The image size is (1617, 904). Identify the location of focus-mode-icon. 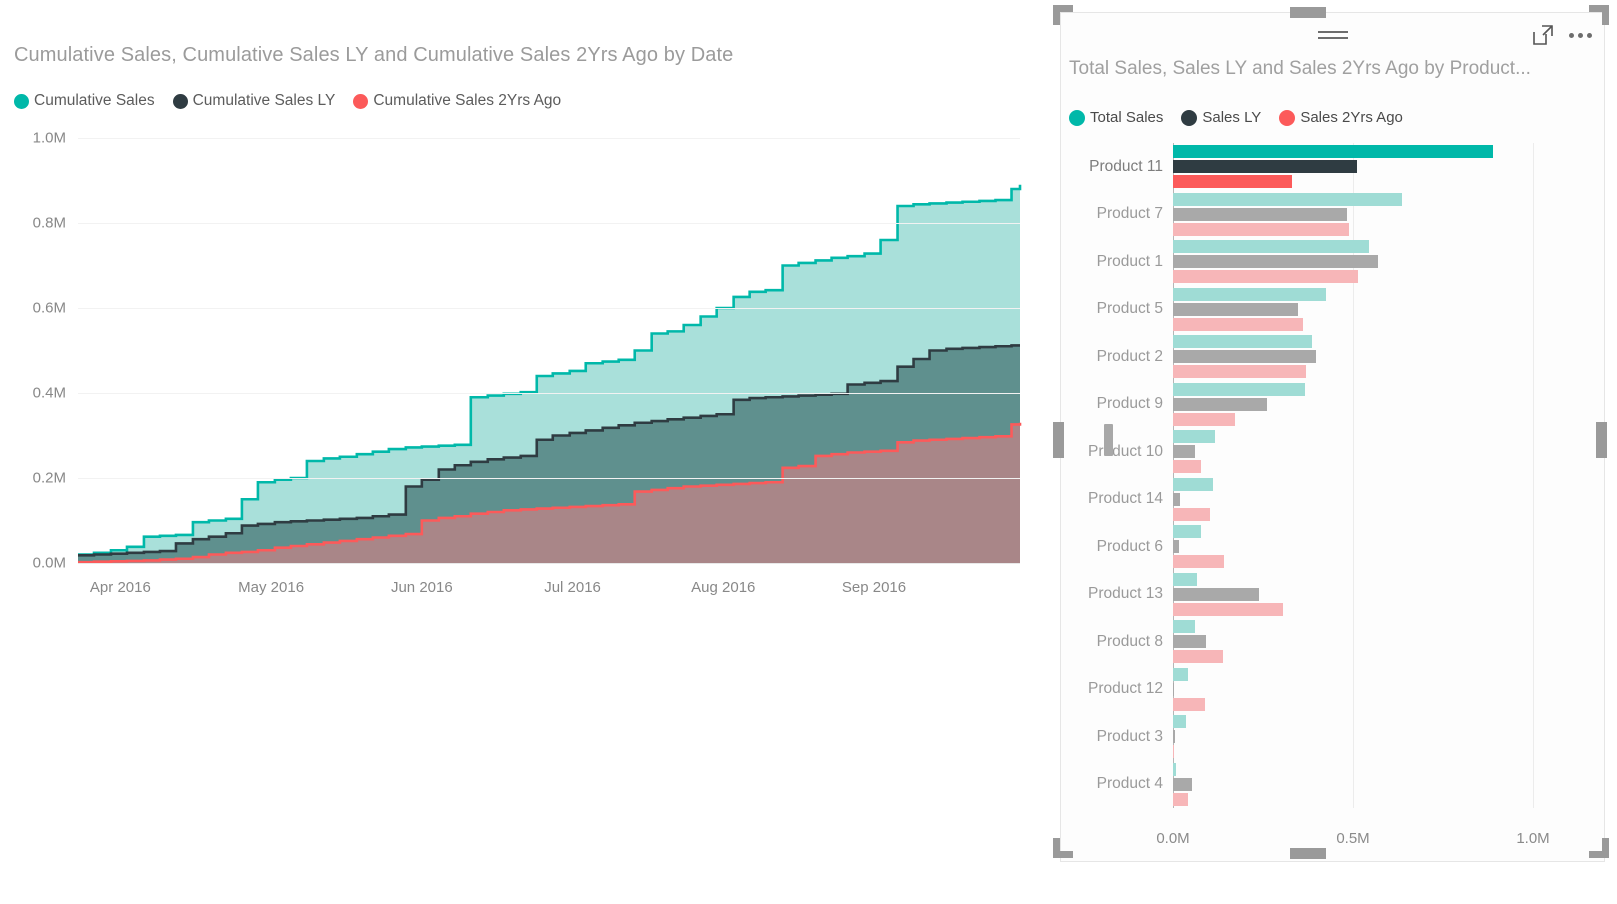
(1543, 35).